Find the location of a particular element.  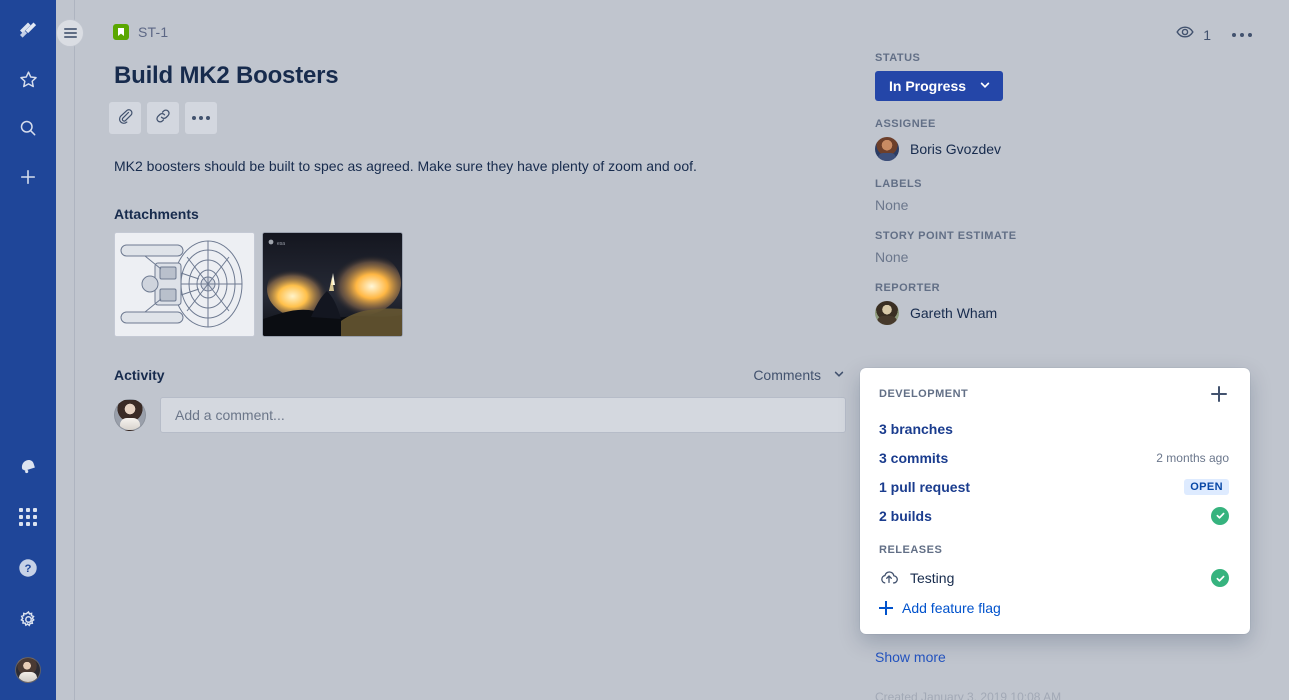

field-status: Status In Progress is located at coordinates (1061, 76).